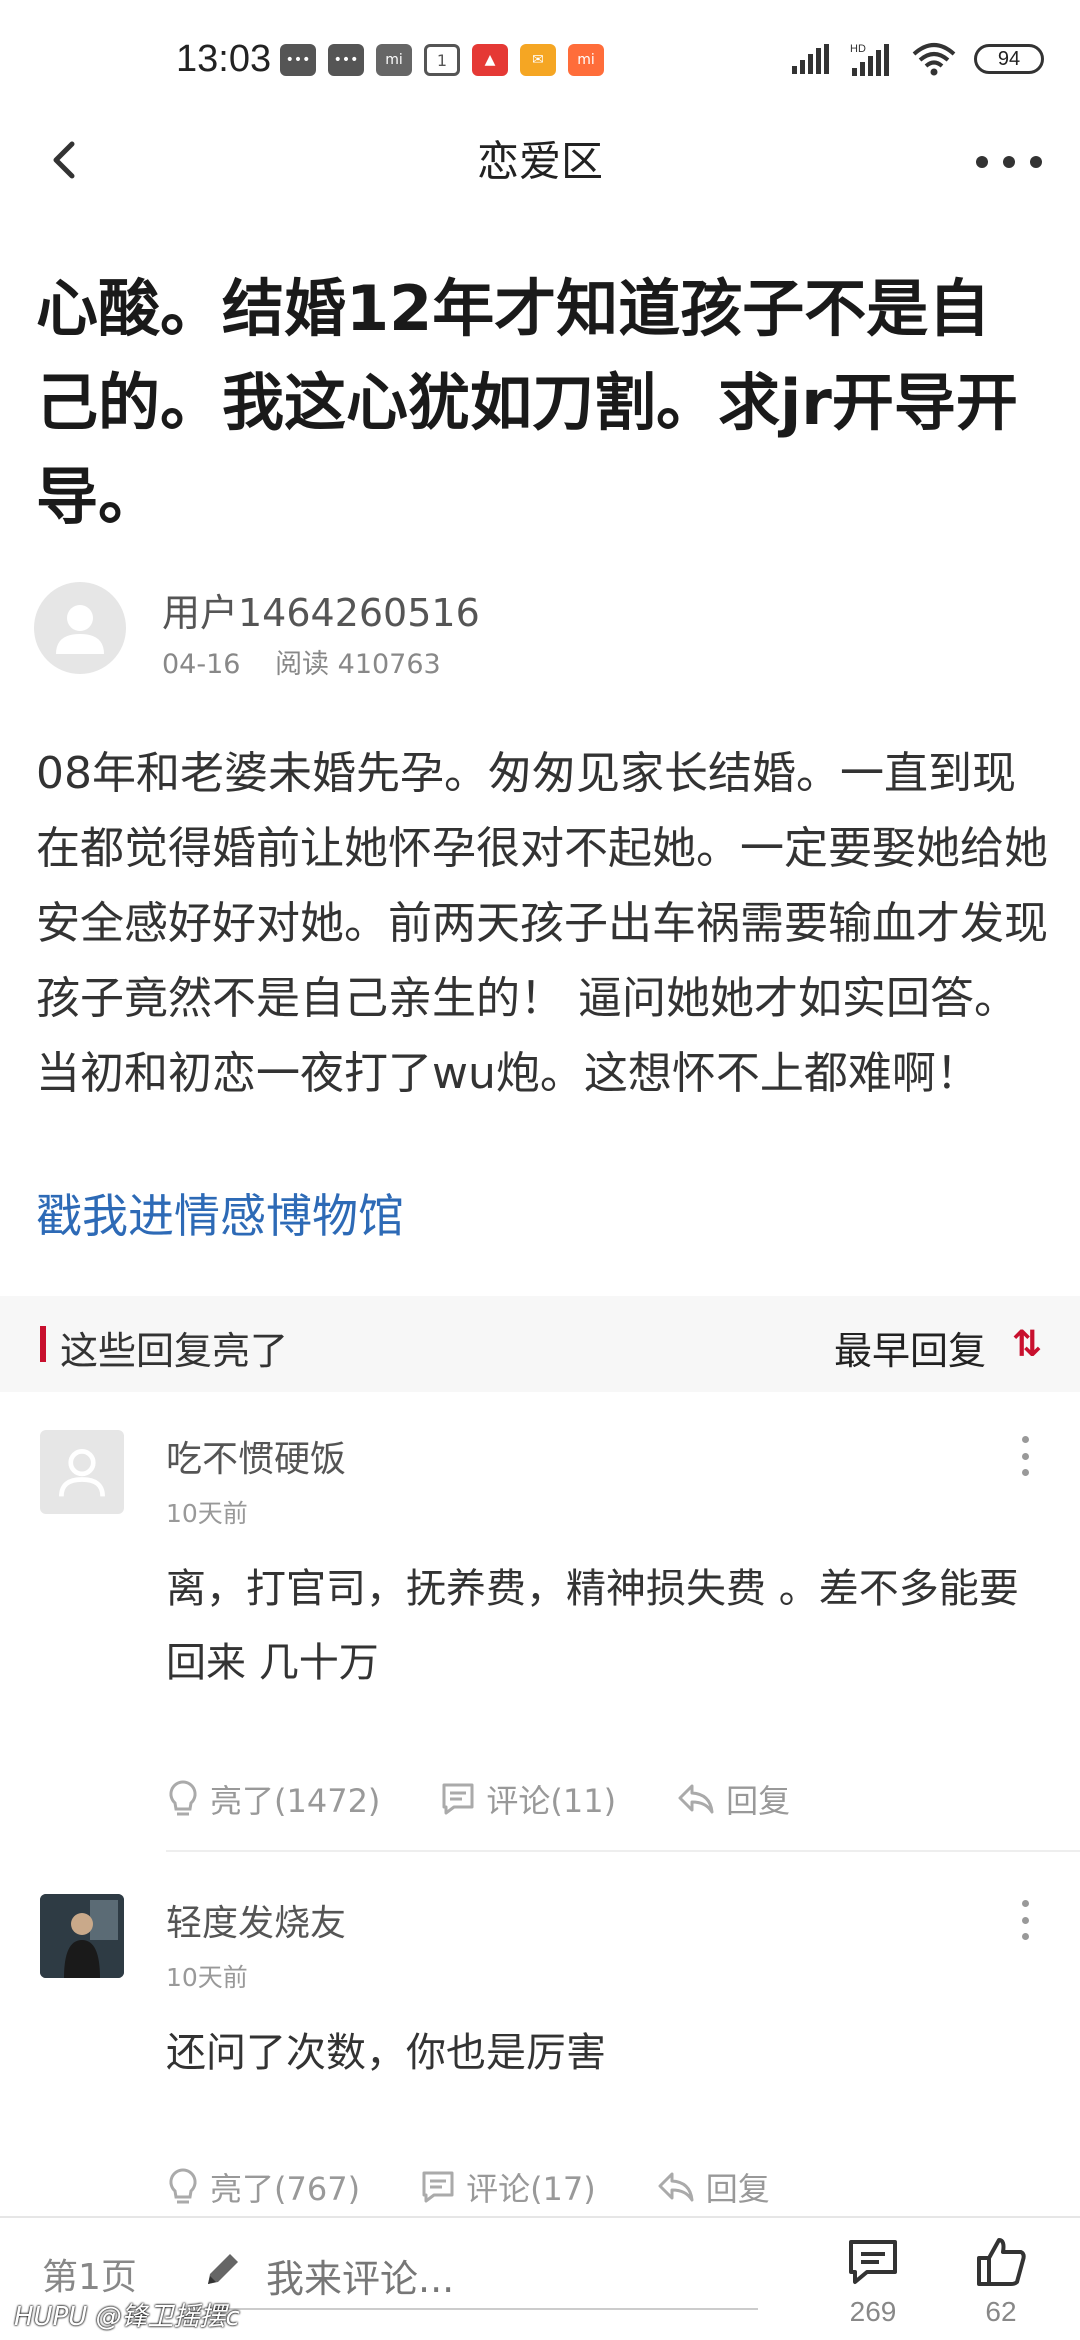 This screenshot has width=1080, height=2340. Describe the element at coordinates (321, 609) in the screenshot. I see `author-name: 用户1464260516` at that location.